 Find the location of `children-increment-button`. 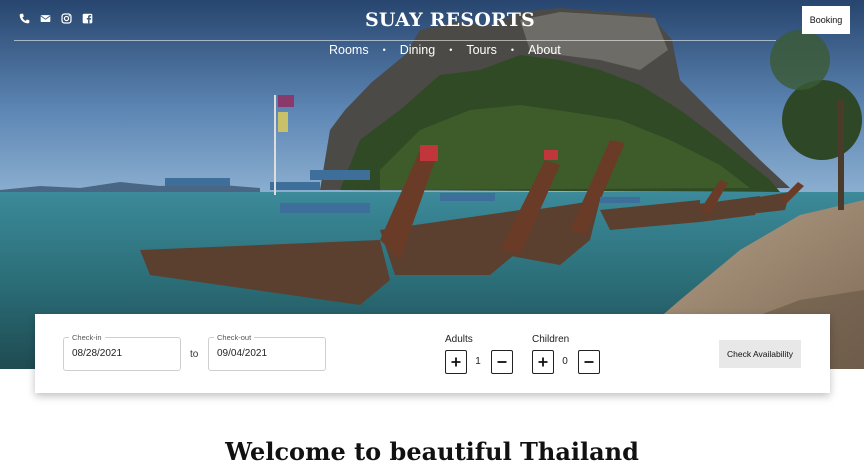

children-increment-button is located at coordinates (543, 362).